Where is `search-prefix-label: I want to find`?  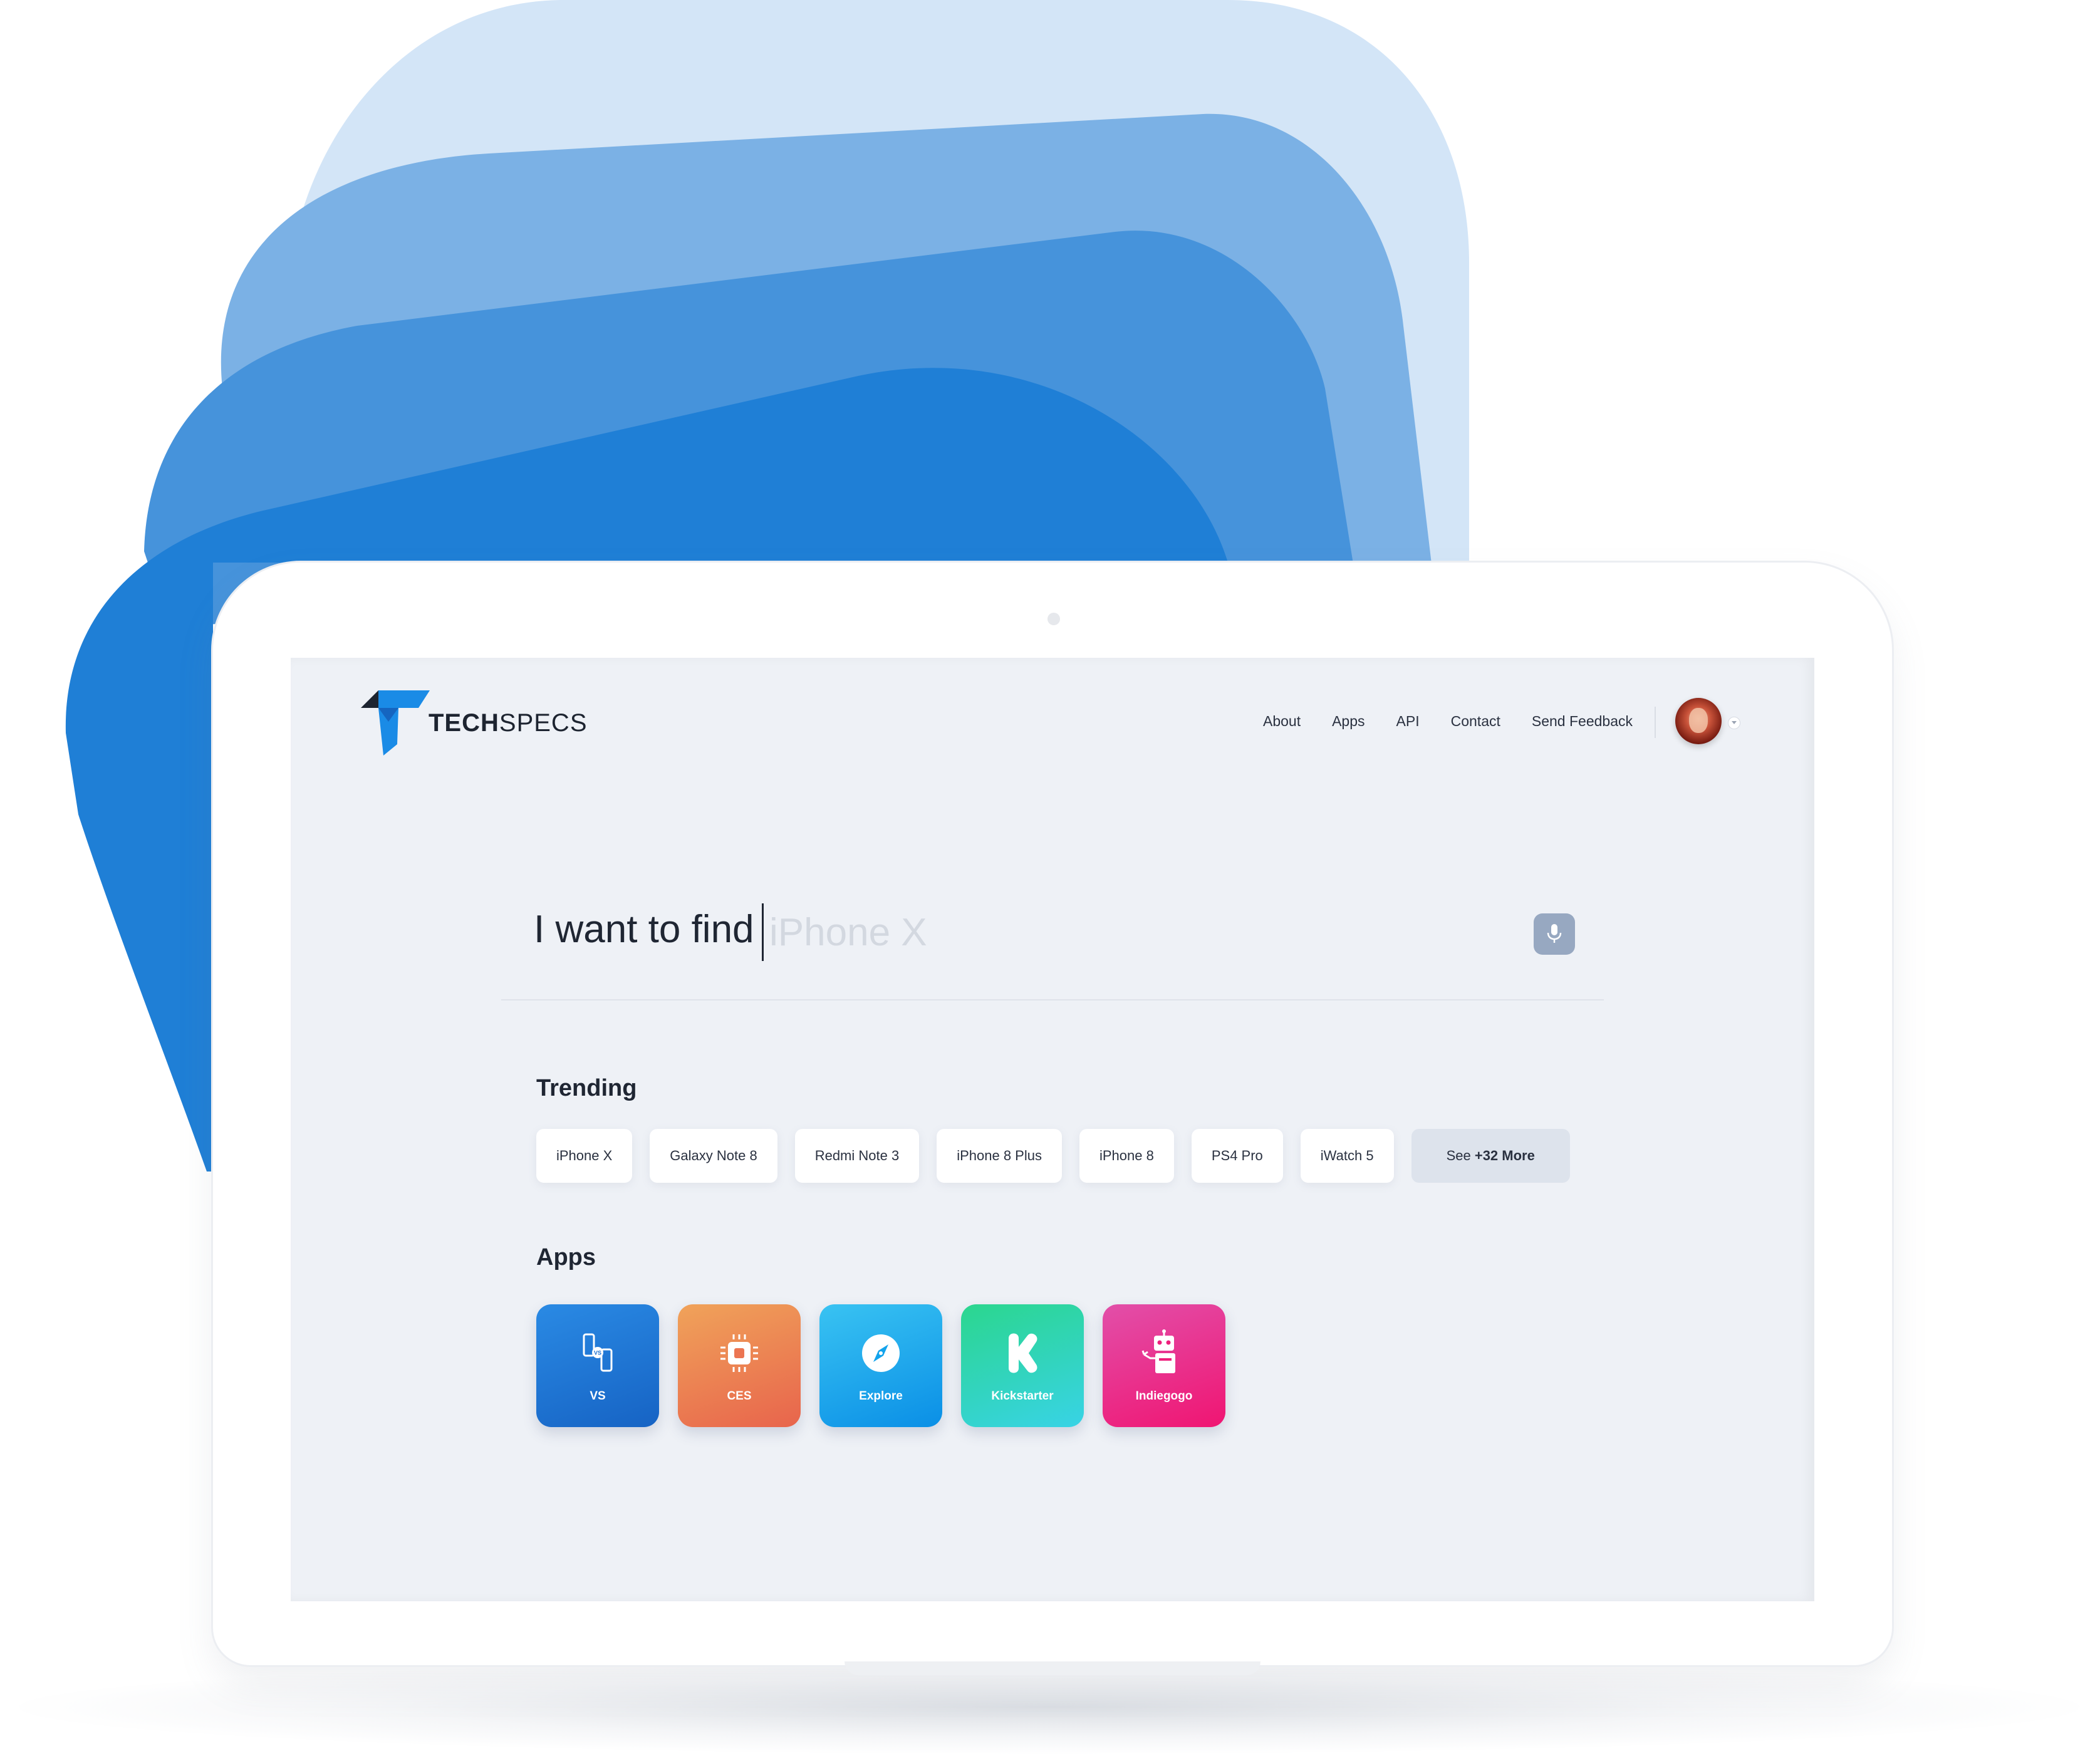 search-prefix-label: I want to find is located at coordinates (644, 930).